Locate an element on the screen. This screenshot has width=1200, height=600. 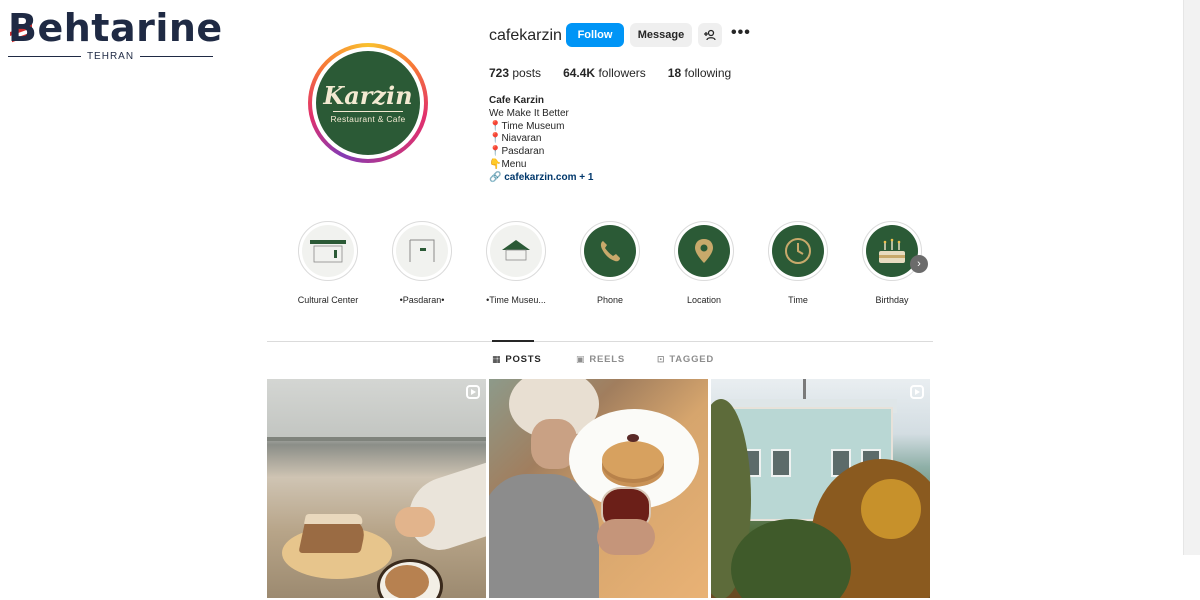
suggest-users-button is located at coordinates (710, 35).